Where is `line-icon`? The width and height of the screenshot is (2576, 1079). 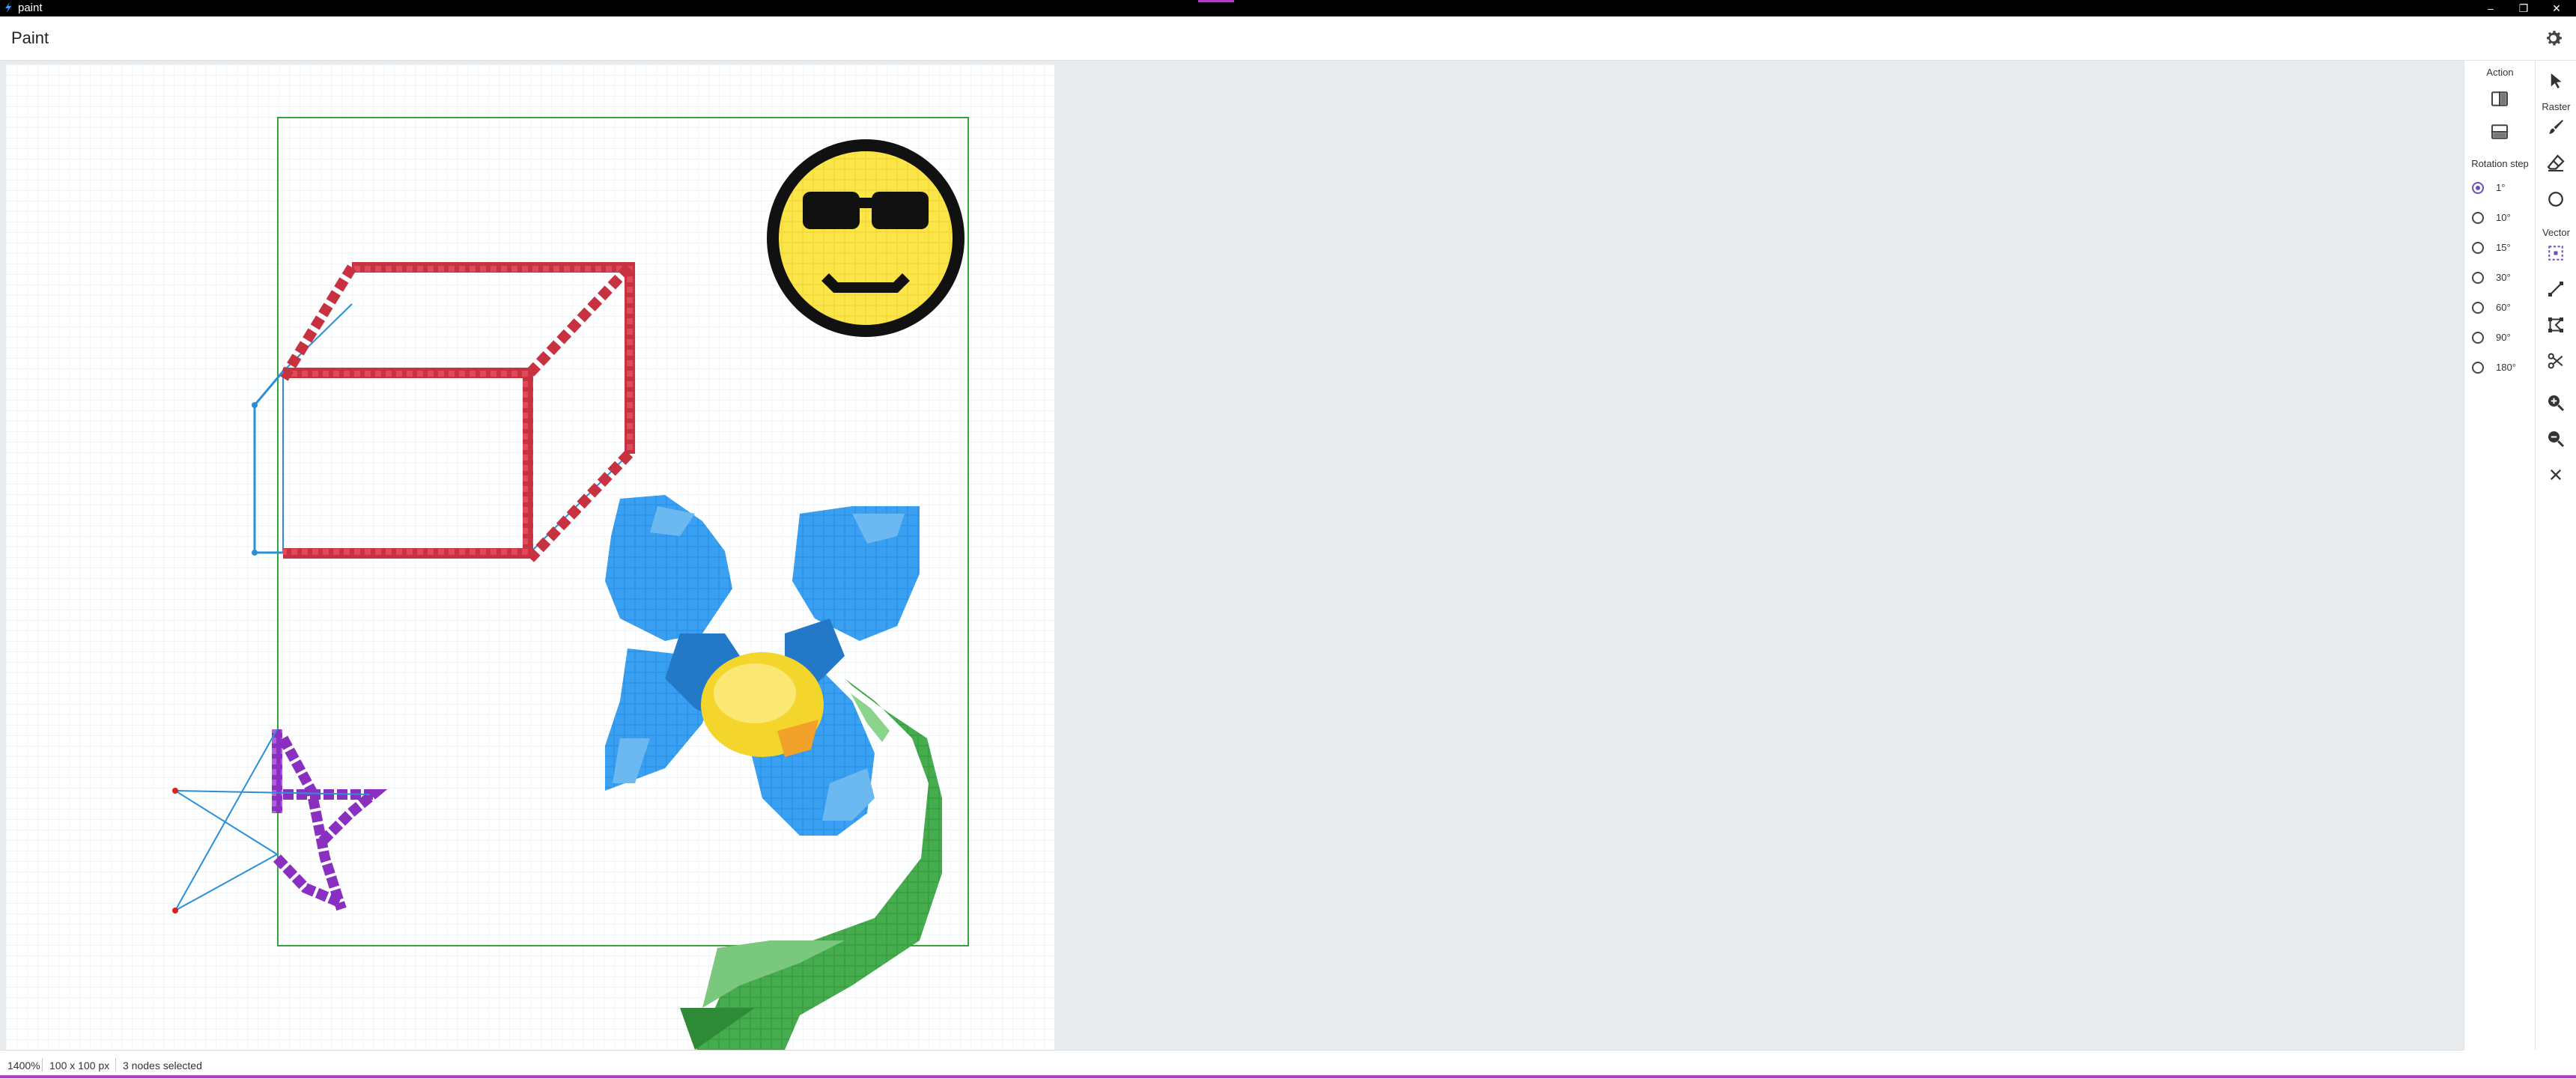
line-icon is located at coordinates (2555, 289).